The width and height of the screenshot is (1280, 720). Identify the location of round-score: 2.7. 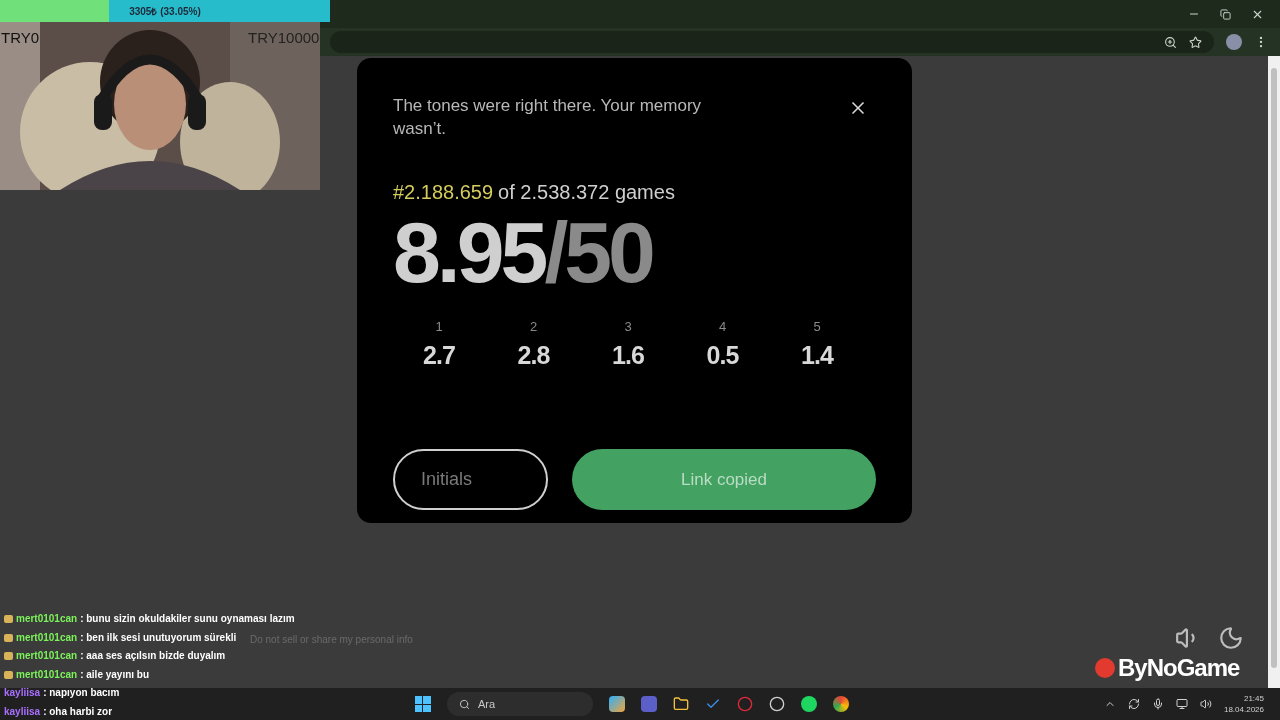
(439, 355).